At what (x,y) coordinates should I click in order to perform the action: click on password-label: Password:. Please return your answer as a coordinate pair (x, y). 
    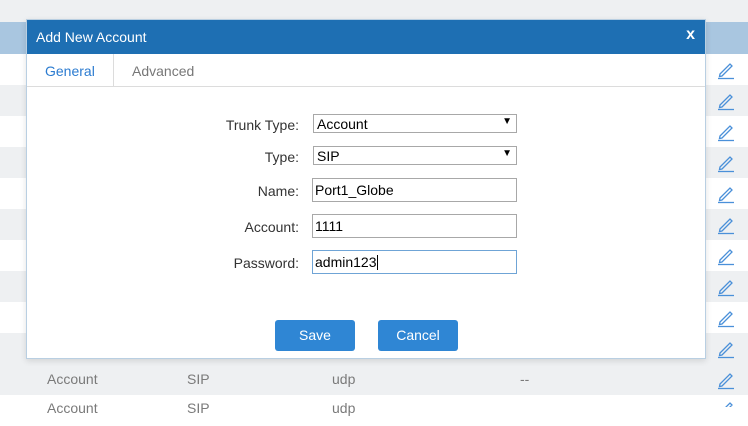
    Looking at the image, I should click on (266, 263).